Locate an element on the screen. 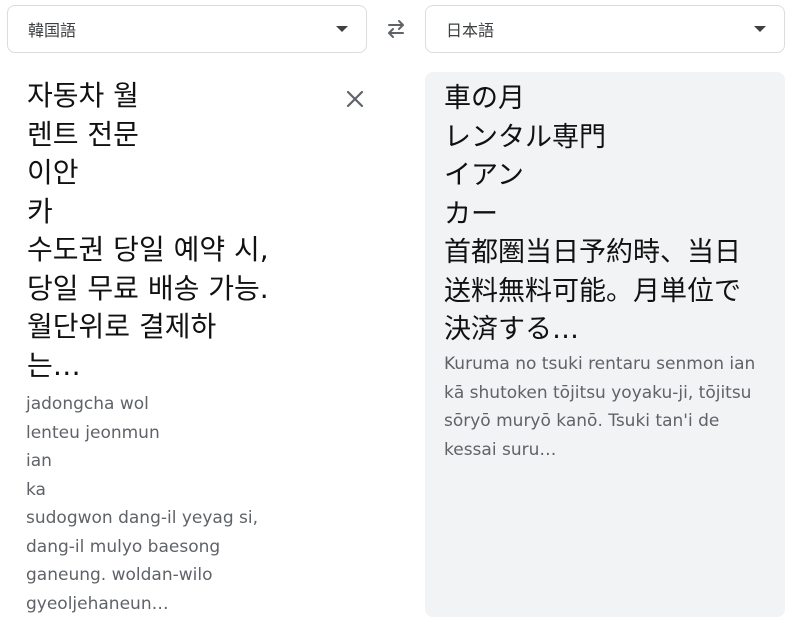 Image resolution: width=800 pixels, height=618 pixels. clear-source-button is located at coordinates (355, 99).